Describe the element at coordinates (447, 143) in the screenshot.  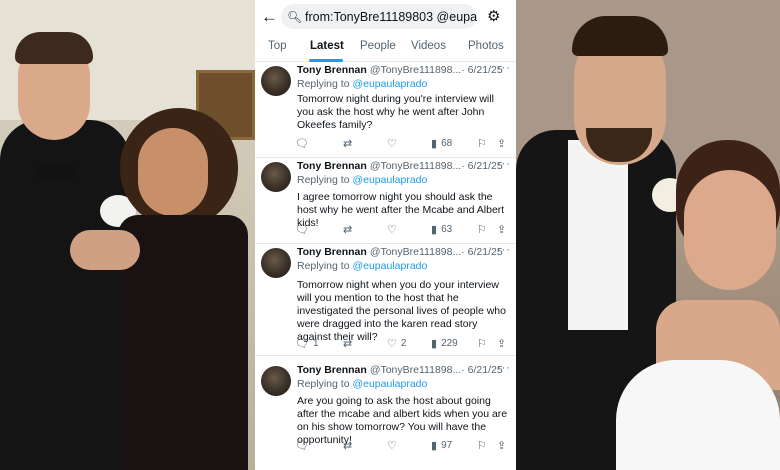
I see `view-count: 68` at that location.